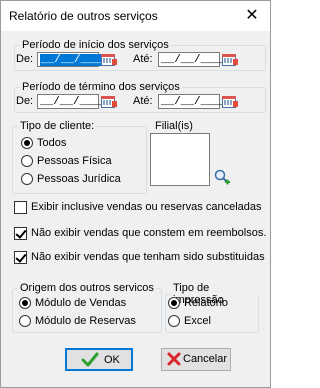  Describe the element at coordinates (27, 143) in the screenshot. I see `radio-todos` at that location.